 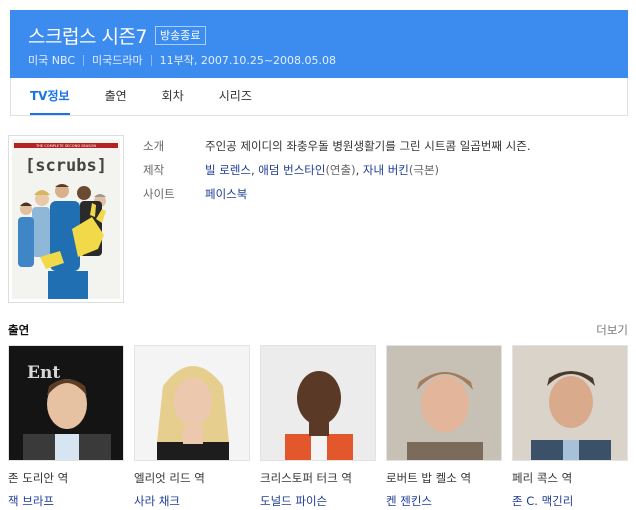 What do you see at coordinates (66, 501) in the screenshot?
I see `actor-name: 잭 브라프` at bounding box center [66, 501].